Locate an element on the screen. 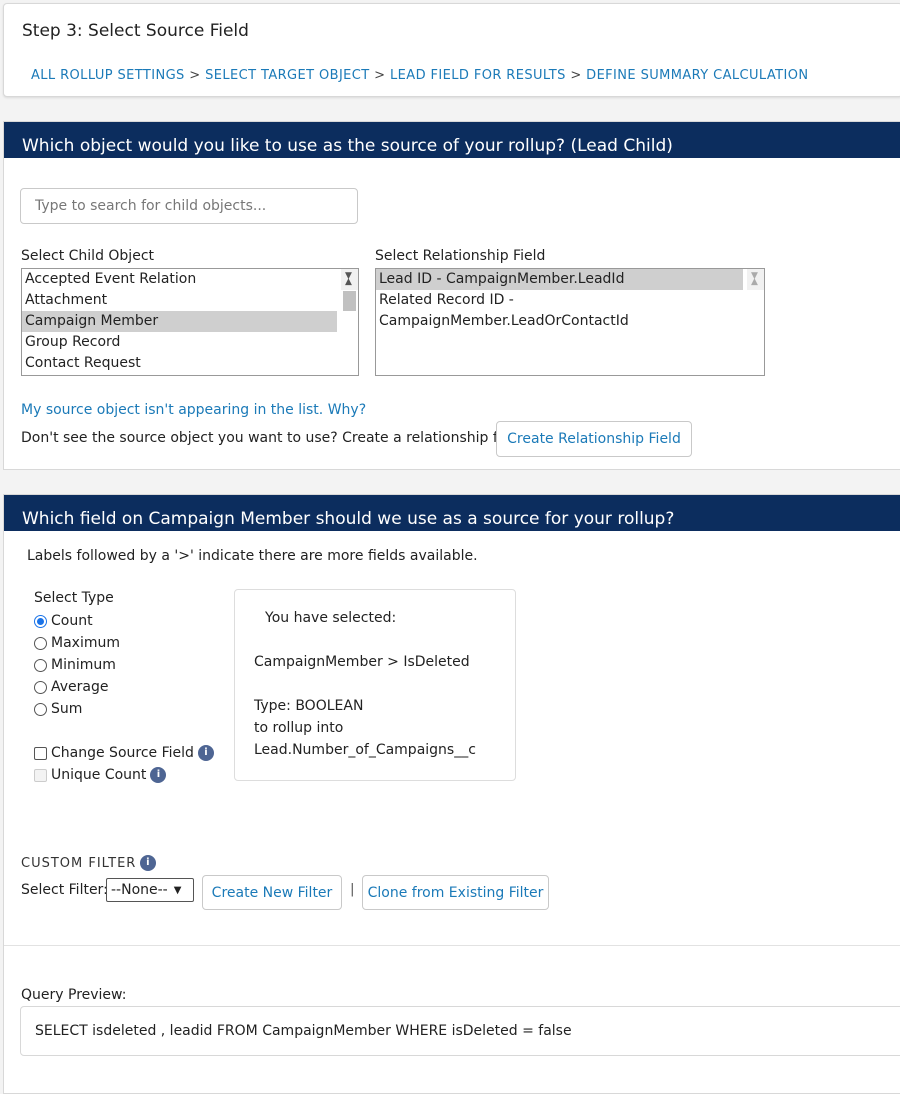 The image size is (900, 1094). list-item: Campaign Member is located at coordinates (179, 321).